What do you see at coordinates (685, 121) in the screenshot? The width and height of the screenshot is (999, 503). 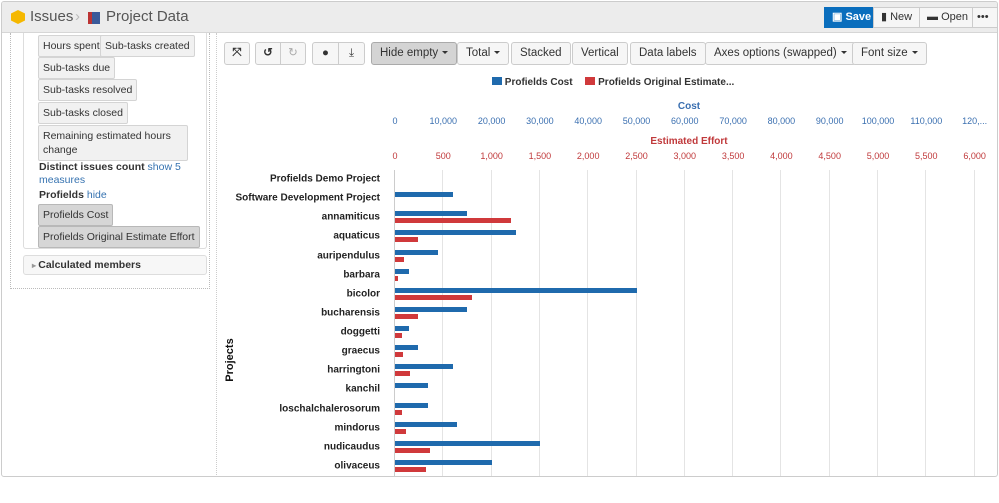 I see `cost-tick-label: 60,000` at bounding box center [685, 121].